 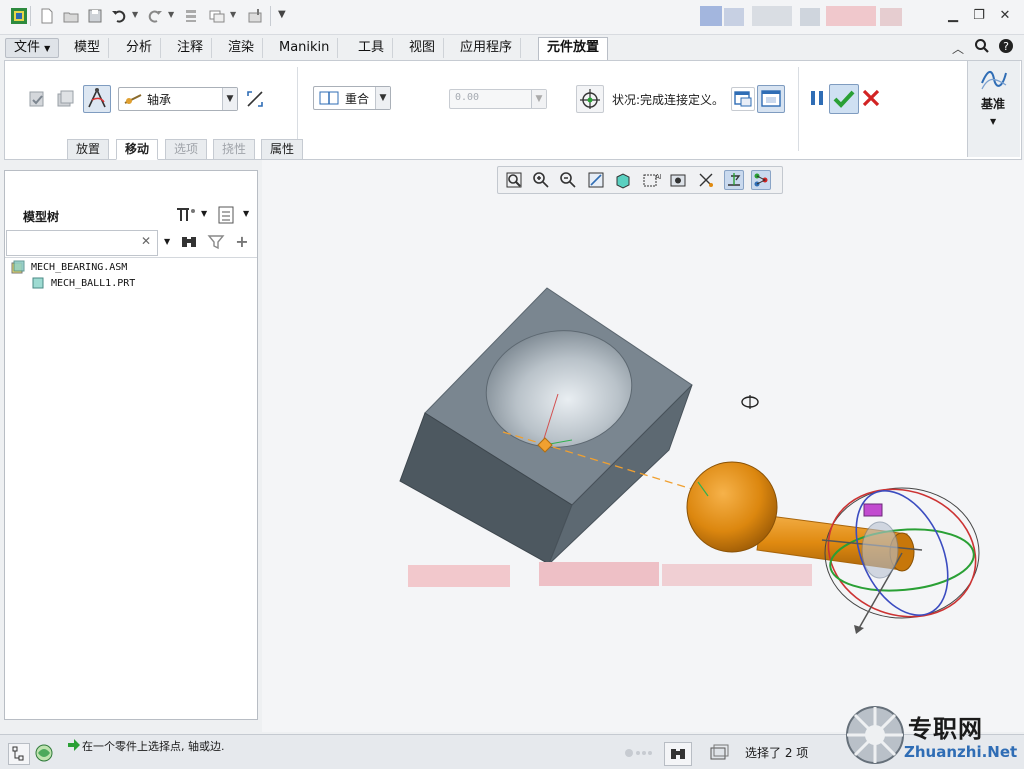 I want to click on redo-dropdown-icon: ▼, so click(x=171, y=14).